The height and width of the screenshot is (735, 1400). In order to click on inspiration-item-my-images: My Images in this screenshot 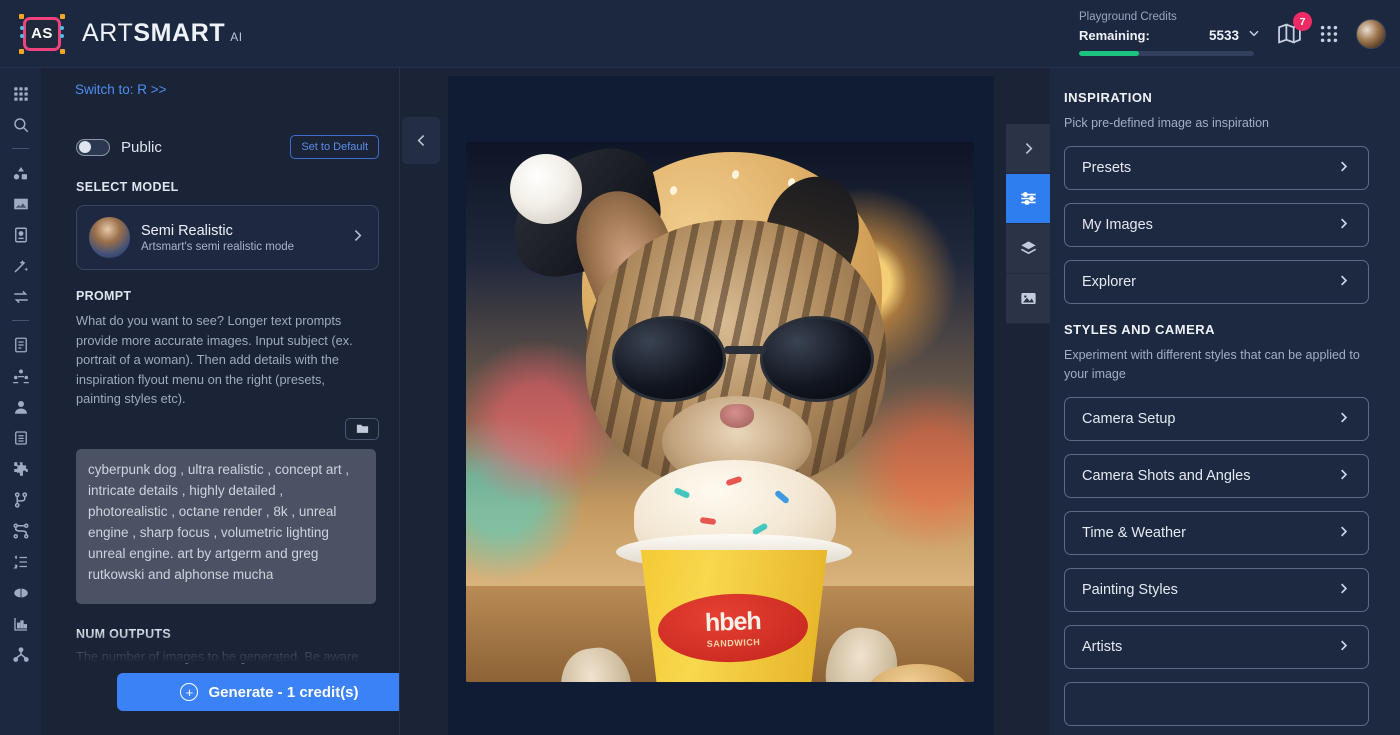, I will do `click(1216, 225)`.